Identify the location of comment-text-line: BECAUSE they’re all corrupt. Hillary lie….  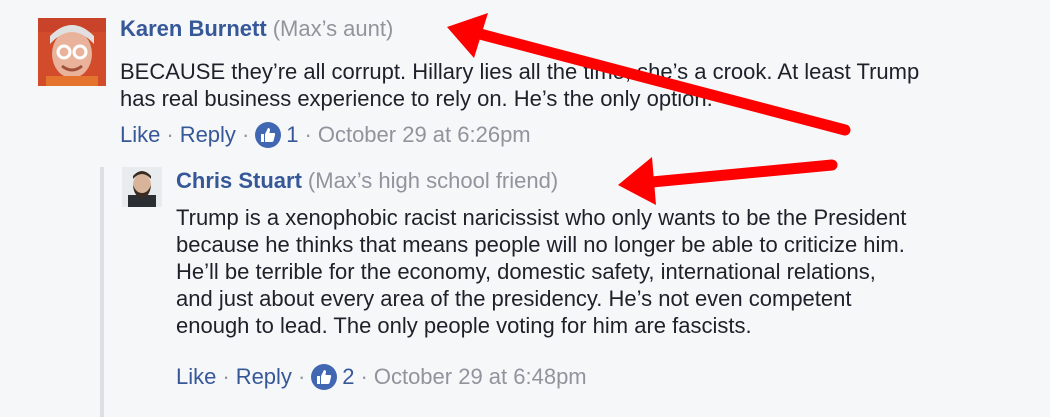
(520, 71).